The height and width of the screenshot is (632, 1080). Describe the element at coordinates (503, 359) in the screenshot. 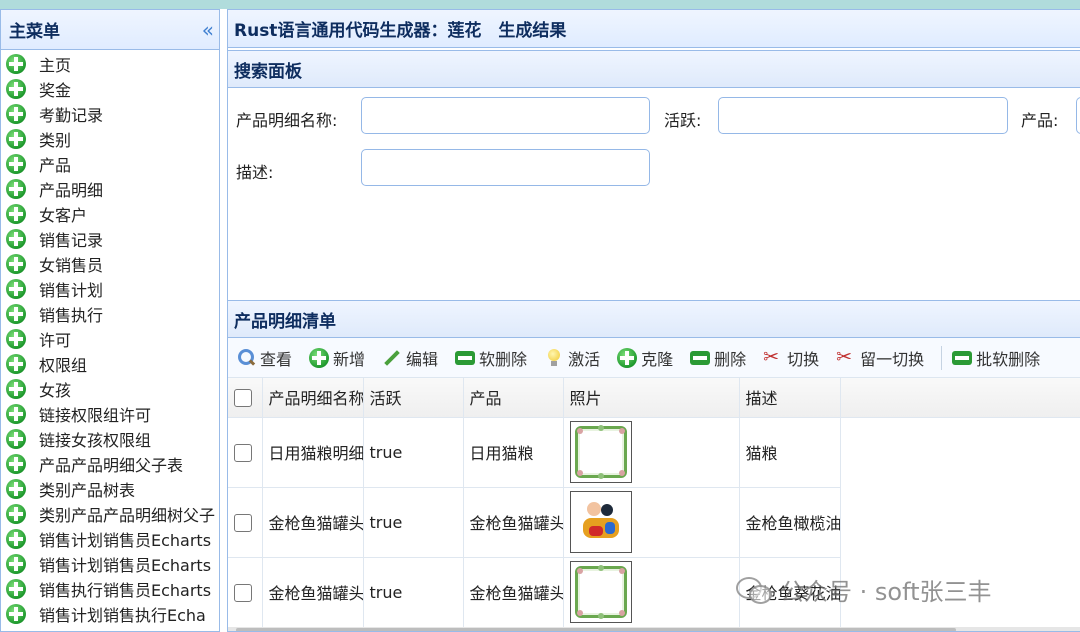

I see `soft-delete-button-label: 软删除` at that location.